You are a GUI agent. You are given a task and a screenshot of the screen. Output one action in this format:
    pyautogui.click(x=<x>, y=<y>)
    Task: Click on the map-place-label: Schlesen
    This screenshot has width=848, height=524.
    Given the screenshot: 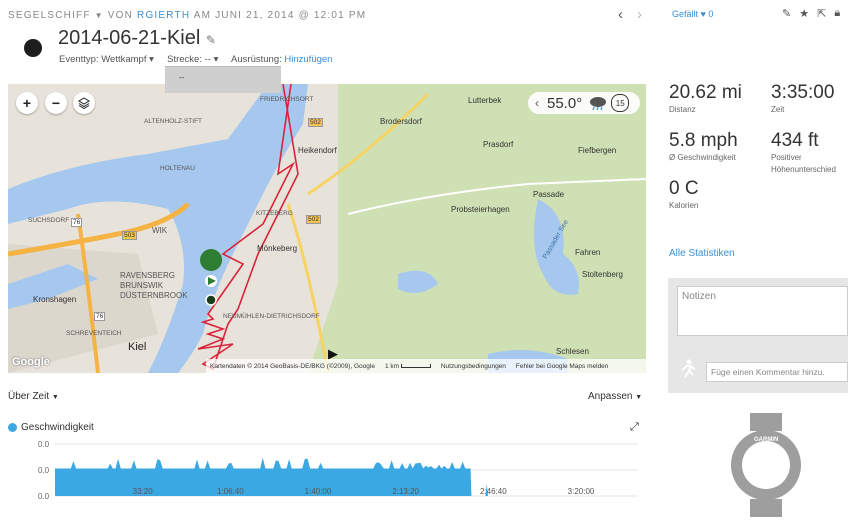 What is the action you would take?
    pyautogui.click(x=572, y=351)
    